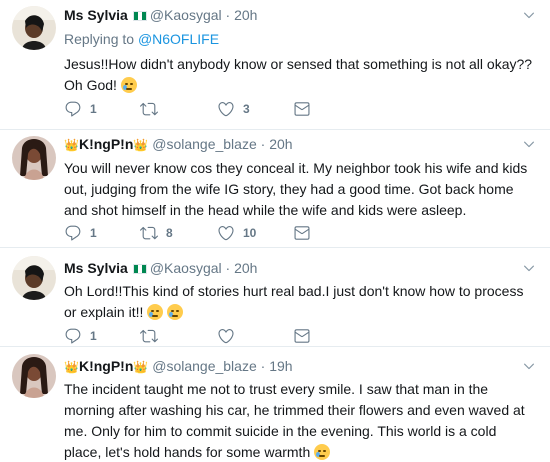  Describe the element at coordinates (246, 109) in the screenshot. I see `like-count: 3` at that location.